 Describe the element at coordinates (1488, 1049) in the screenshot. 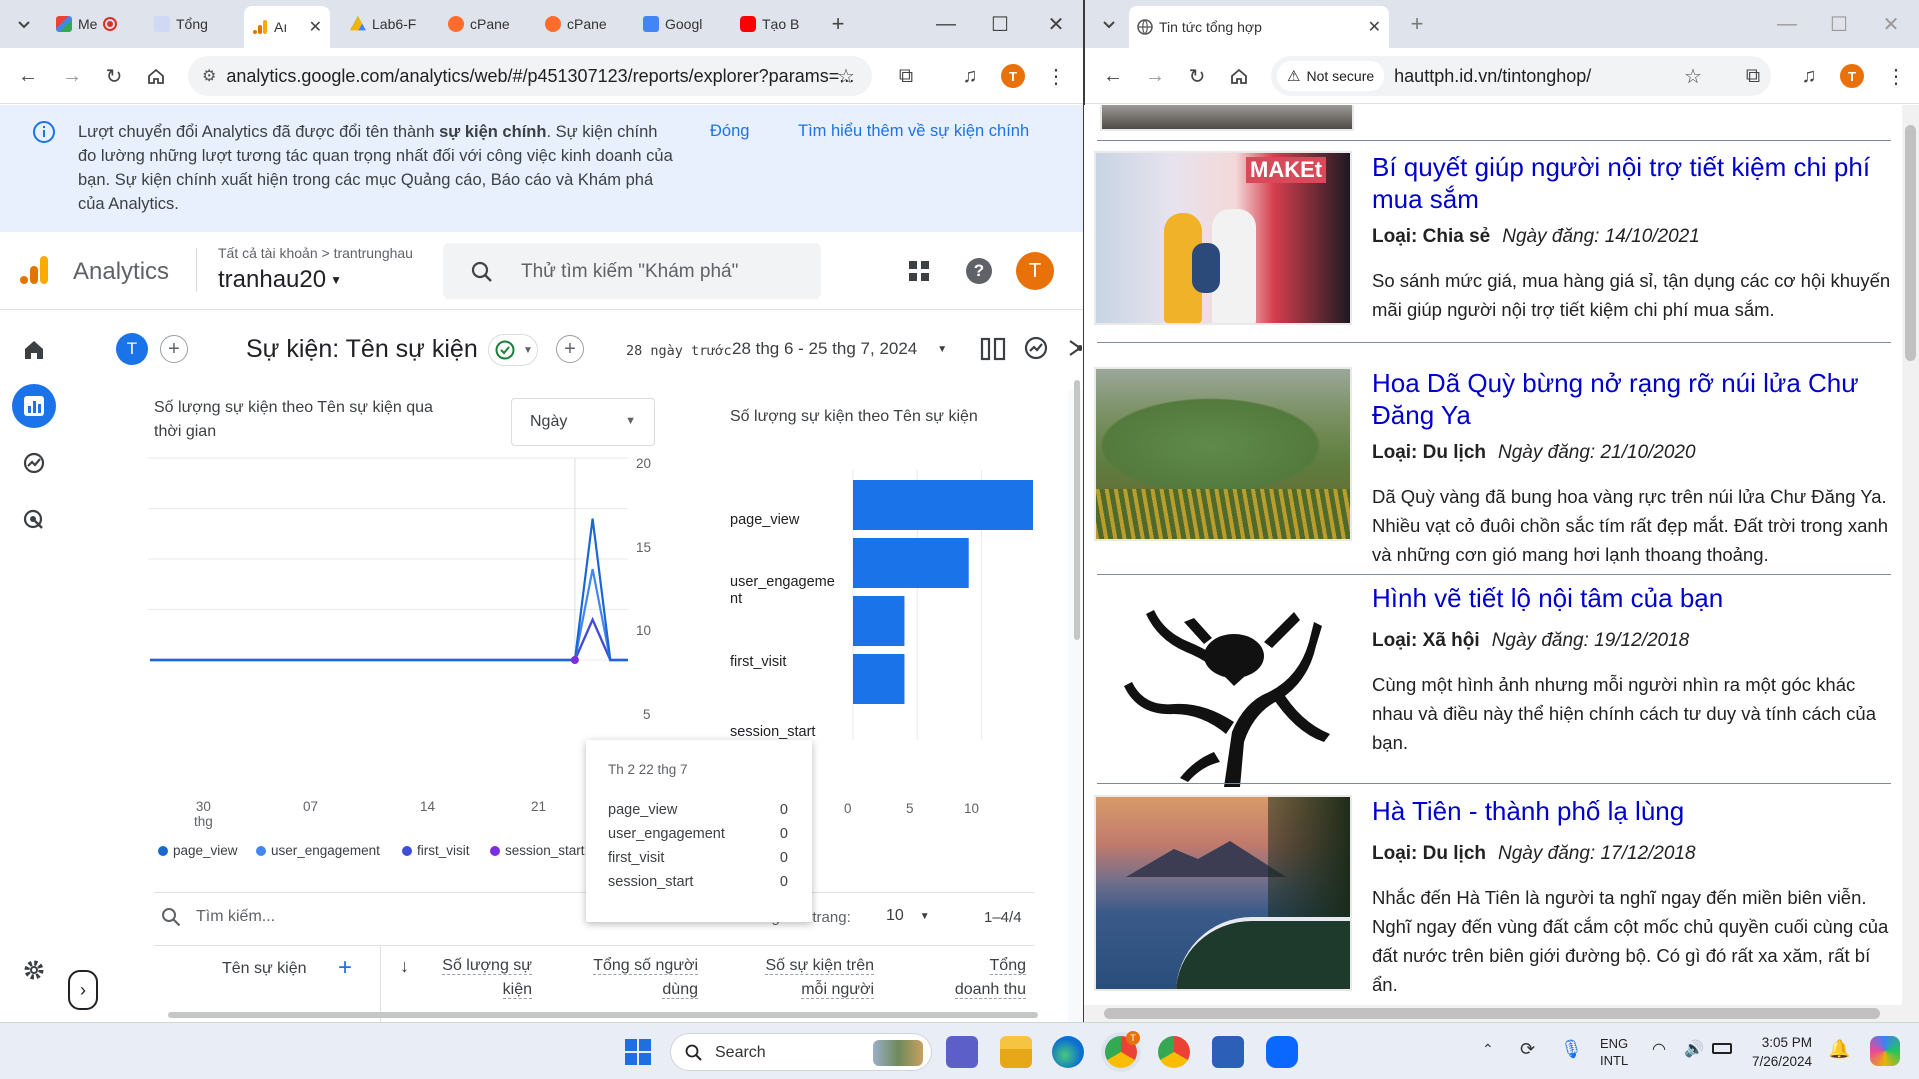

I see `tray-chevron-up-icon: ⌃` at that location.